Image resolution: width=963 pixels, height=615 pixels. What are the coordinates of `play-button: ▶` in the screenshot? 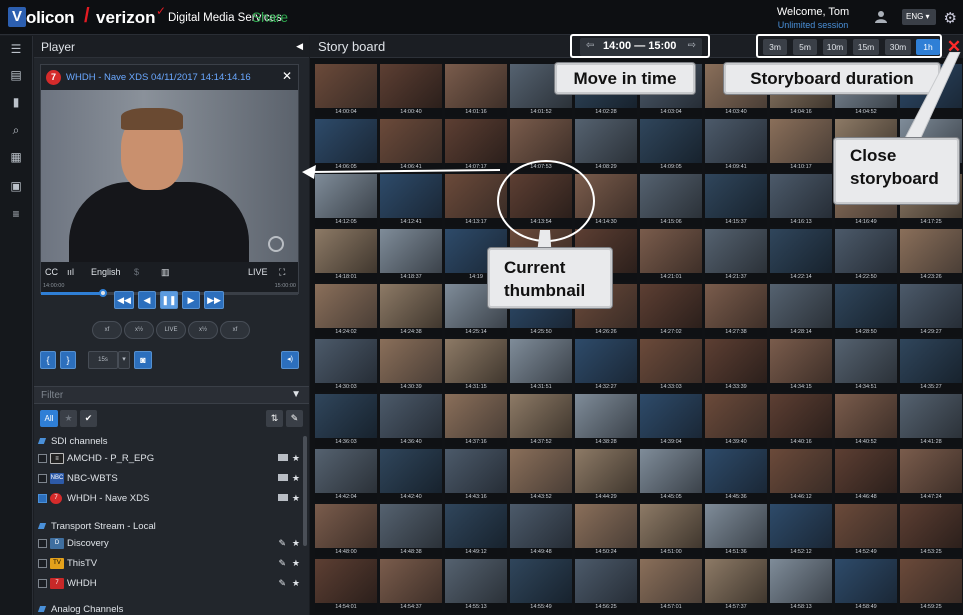 It's located at (191, 300).